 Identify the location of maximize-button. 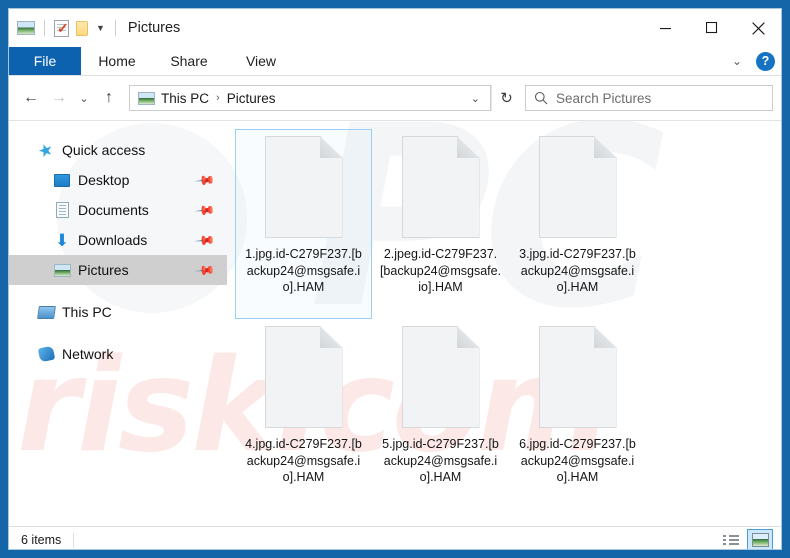
(712, 28).